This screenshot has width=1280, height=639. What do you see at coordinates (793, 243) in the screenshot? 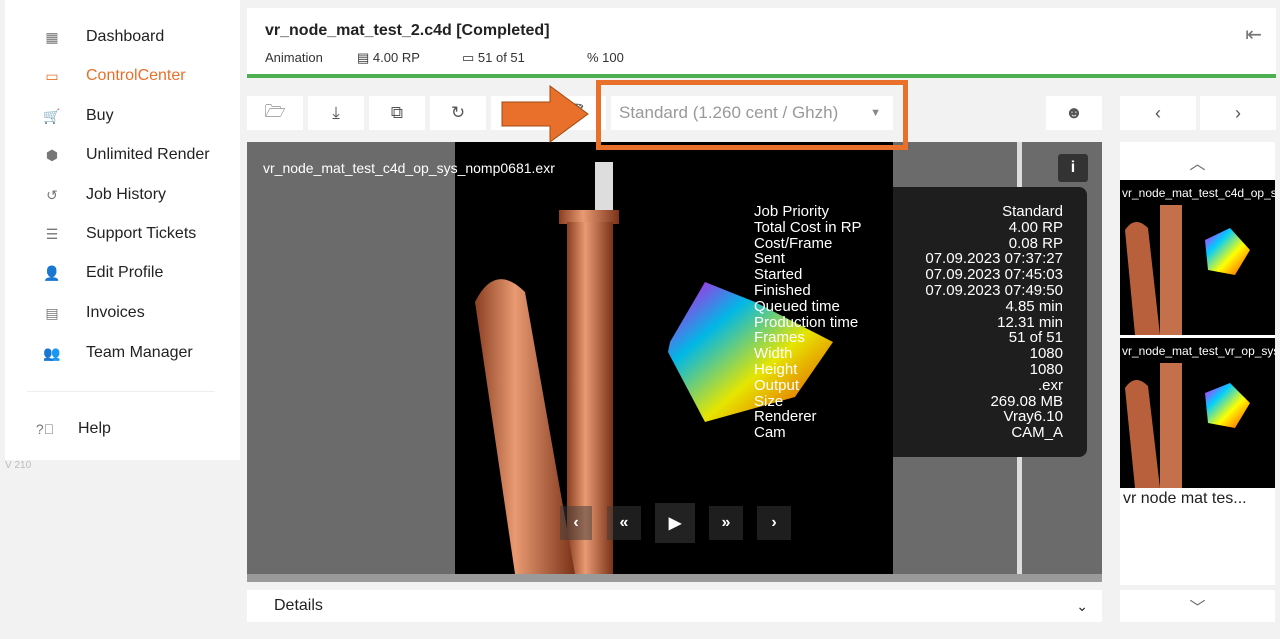
I see `info-key: Cost/Frame` at bounding box center [793, 243].